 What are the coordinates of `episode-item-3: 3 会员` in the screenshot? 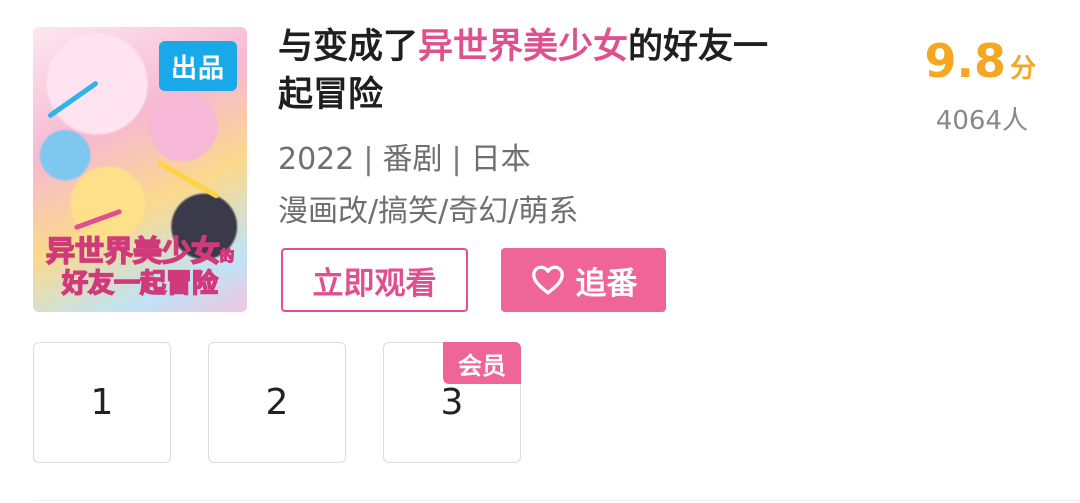 It's located at (452, 402).